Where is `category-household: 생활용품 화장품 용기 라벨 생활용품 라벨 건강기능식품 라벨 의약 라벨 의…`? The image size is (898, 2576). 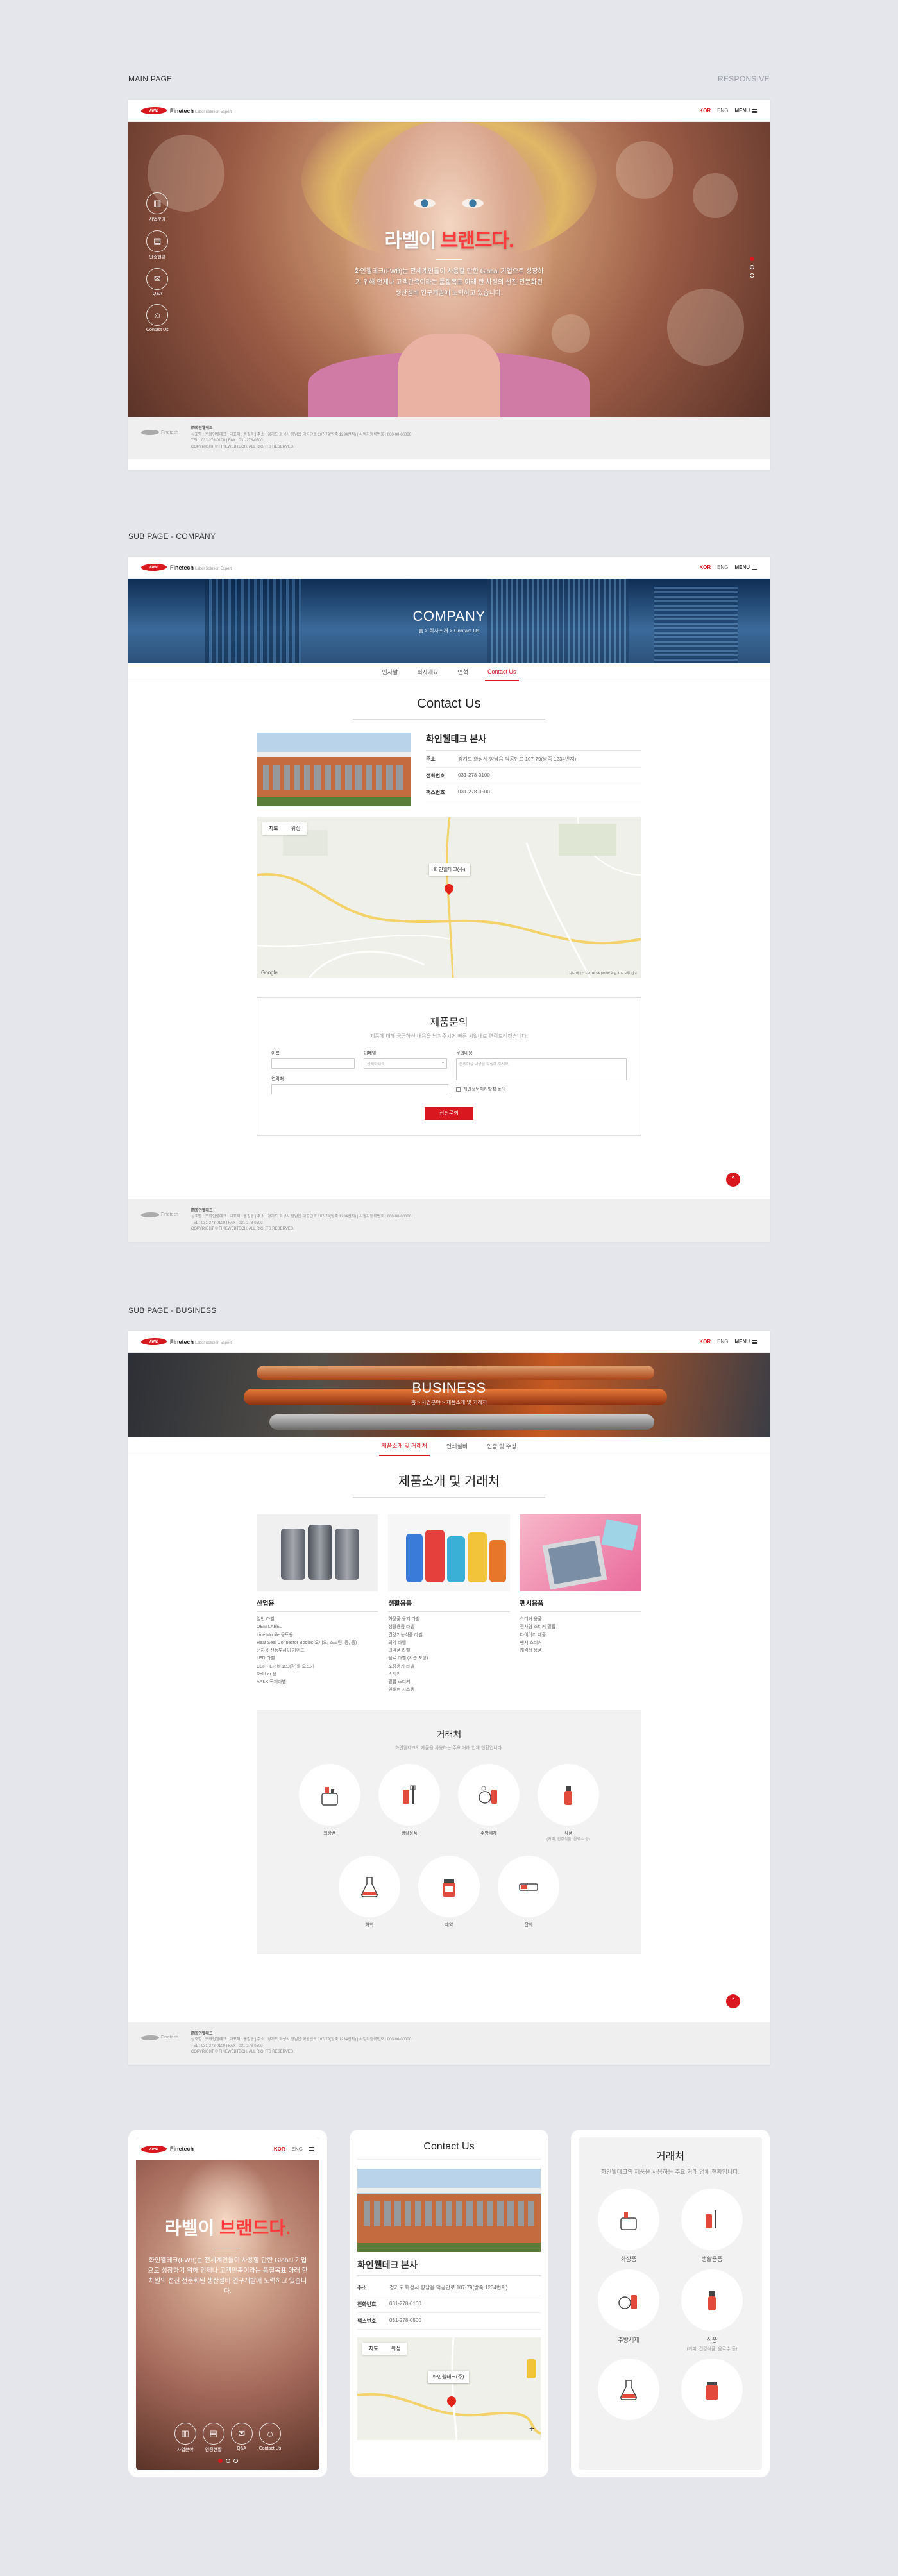
category-household: 생활용품 화장품 용기 라벨 생활용품 라벨 건강기능식품 라벨 의약 라벨 의… is located at coordinates (449, 1604).